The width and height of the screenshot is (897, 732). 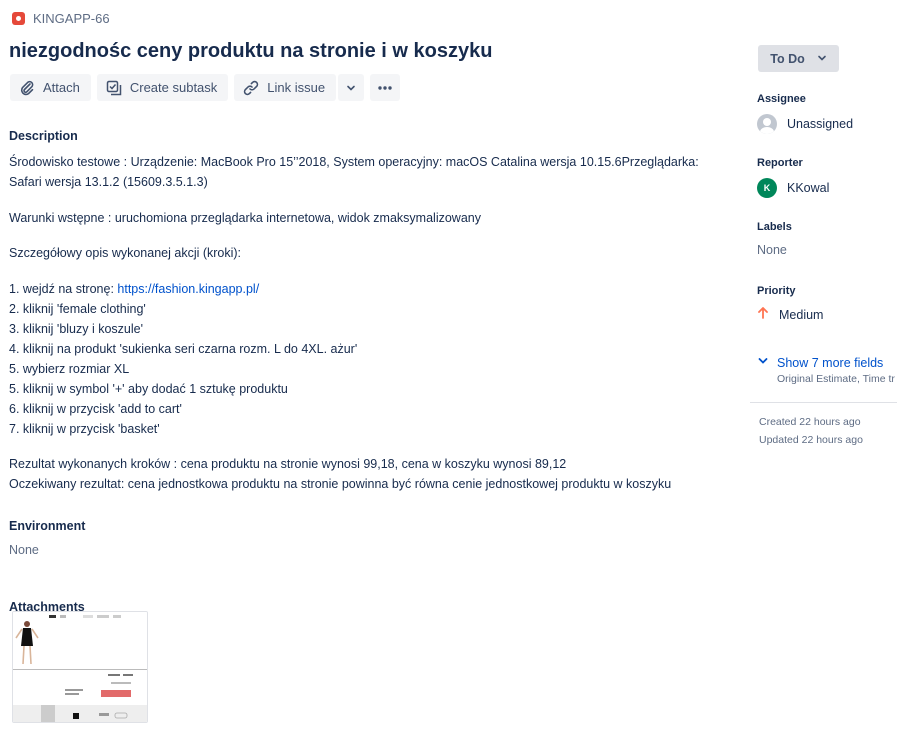 I want to click on link-issue-label: Link issue, so click(x=296, y=87).